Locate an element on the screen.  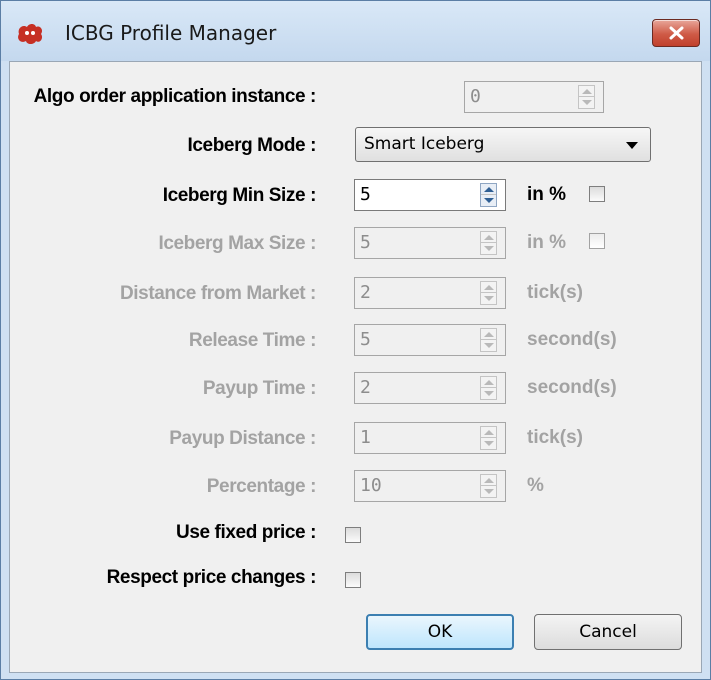
iceberg-min-size-spinner: 5 is located at coordinates (430, 195).